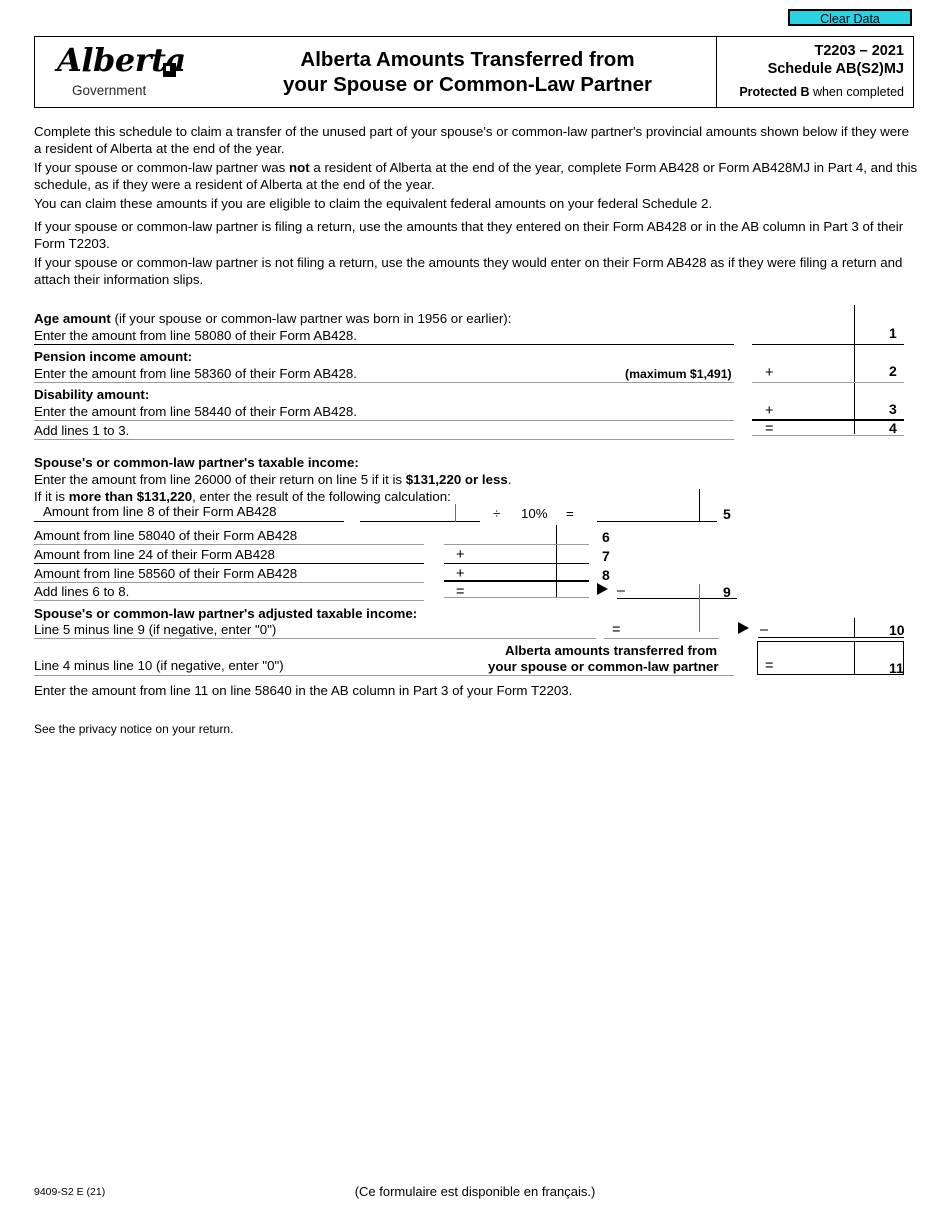  What do you see at coordinates (611, 650) in the screenshot?
I see `line11-caption-line1: Alberta amounts transferred from` at bounding box center [611, 650].